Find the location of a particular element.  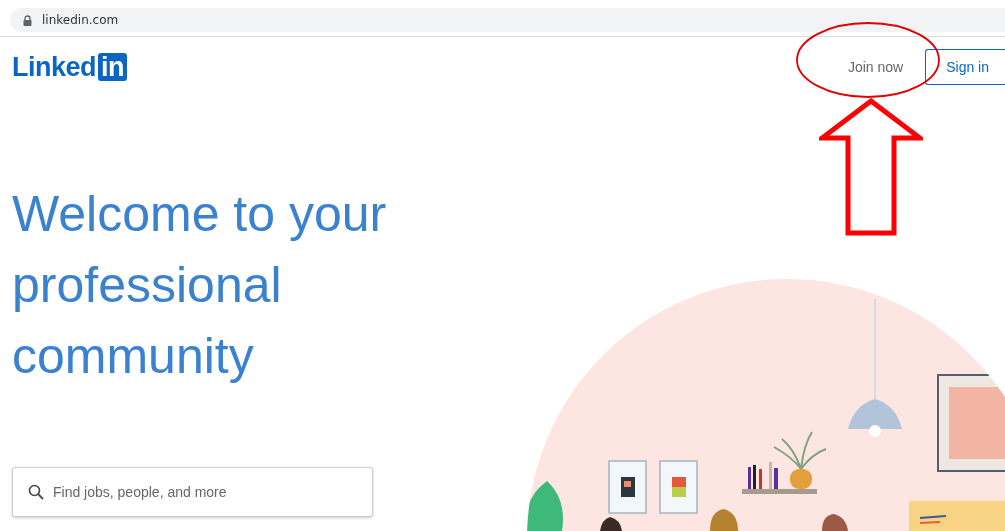

url-text: linkedin.com is located at coordinates (80, 20).